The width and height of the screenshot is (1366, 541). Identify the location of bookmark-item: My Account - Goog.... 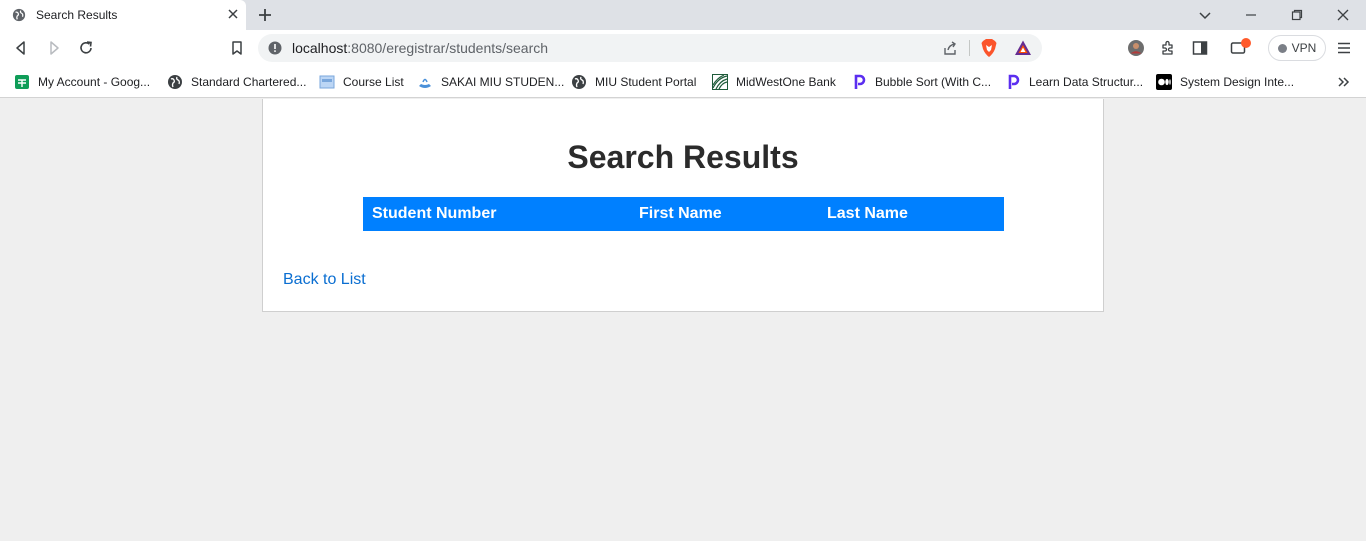
(82, 82).